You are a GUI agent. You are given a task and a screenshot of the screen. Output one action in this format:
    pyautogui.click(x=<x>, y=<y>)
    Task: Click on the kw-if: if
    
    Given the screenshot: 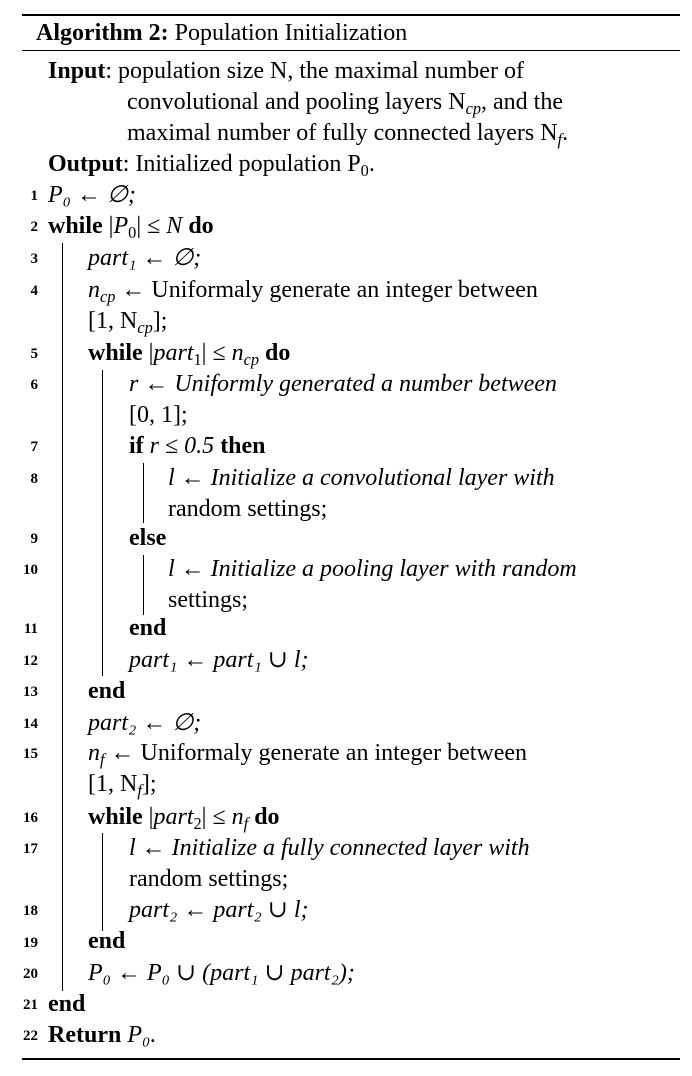 What is the action you would take?
    pyautogui.click(x=136, y=446)
    